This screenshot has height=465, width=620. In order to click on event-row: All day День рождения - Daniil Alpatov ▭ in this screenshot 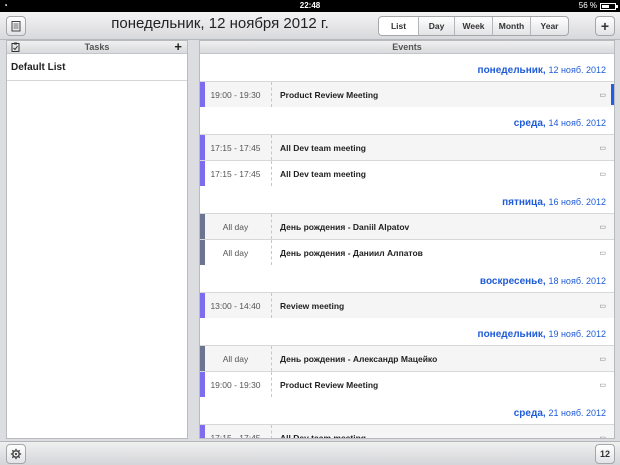, I will do `click(407, 226)`.